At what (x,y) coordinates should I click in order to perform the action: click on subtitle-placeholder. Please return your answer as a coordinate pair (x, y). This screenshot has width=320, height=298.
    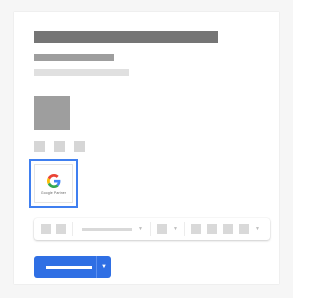
    Looking at the image, I should click on (74, 57).